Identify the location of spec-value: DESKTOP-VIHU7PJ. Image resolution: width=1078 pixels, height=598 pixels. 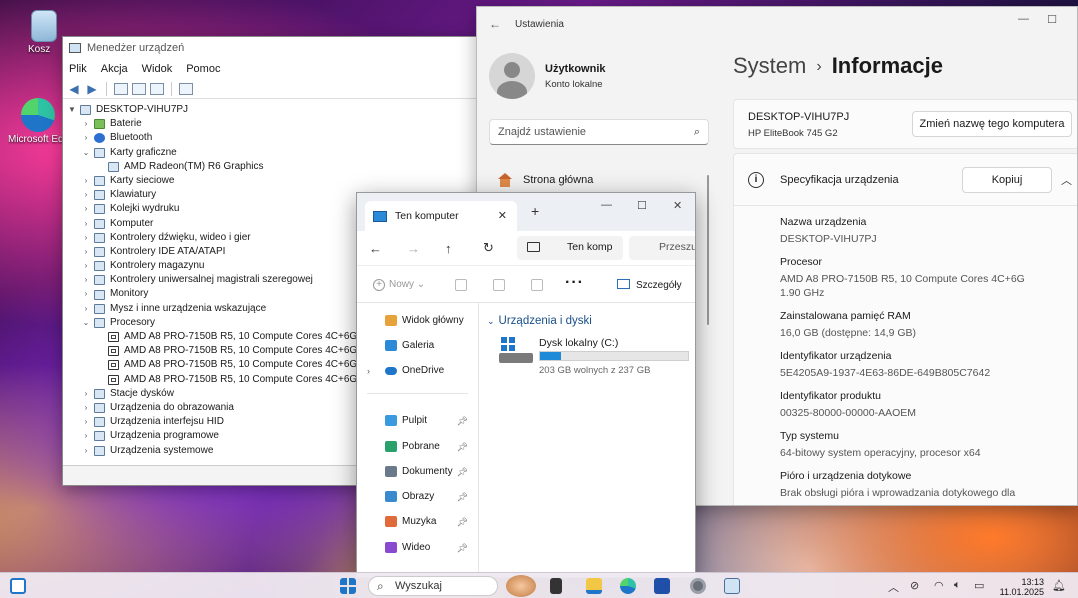
(910, 240).